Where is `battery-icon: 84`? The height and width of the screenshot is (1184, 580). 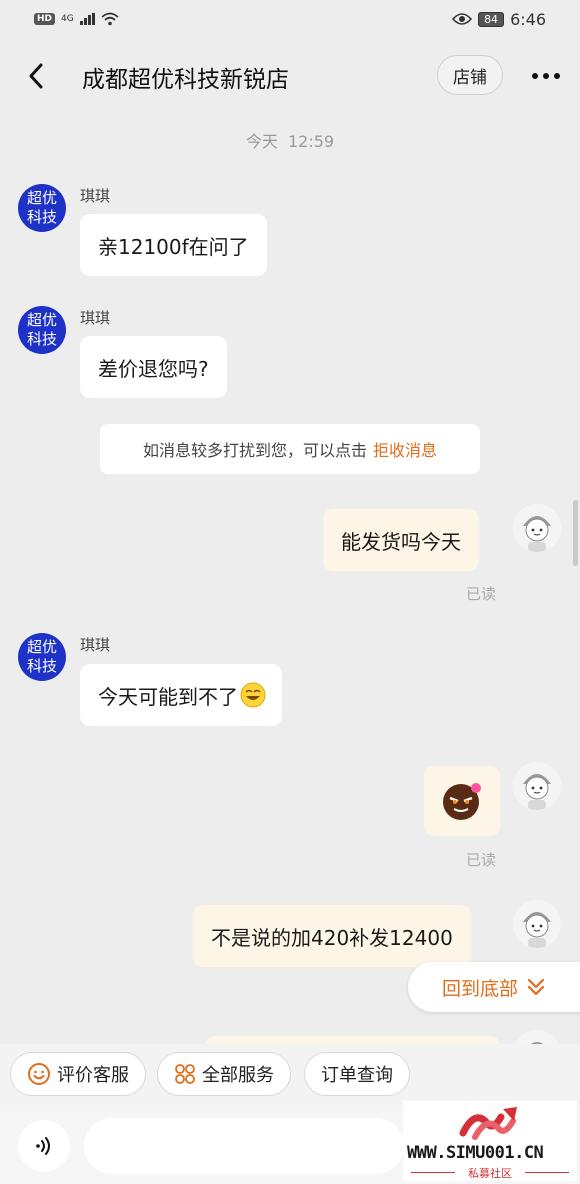
battery-icon: 84 is located at coordinates (491, 19).